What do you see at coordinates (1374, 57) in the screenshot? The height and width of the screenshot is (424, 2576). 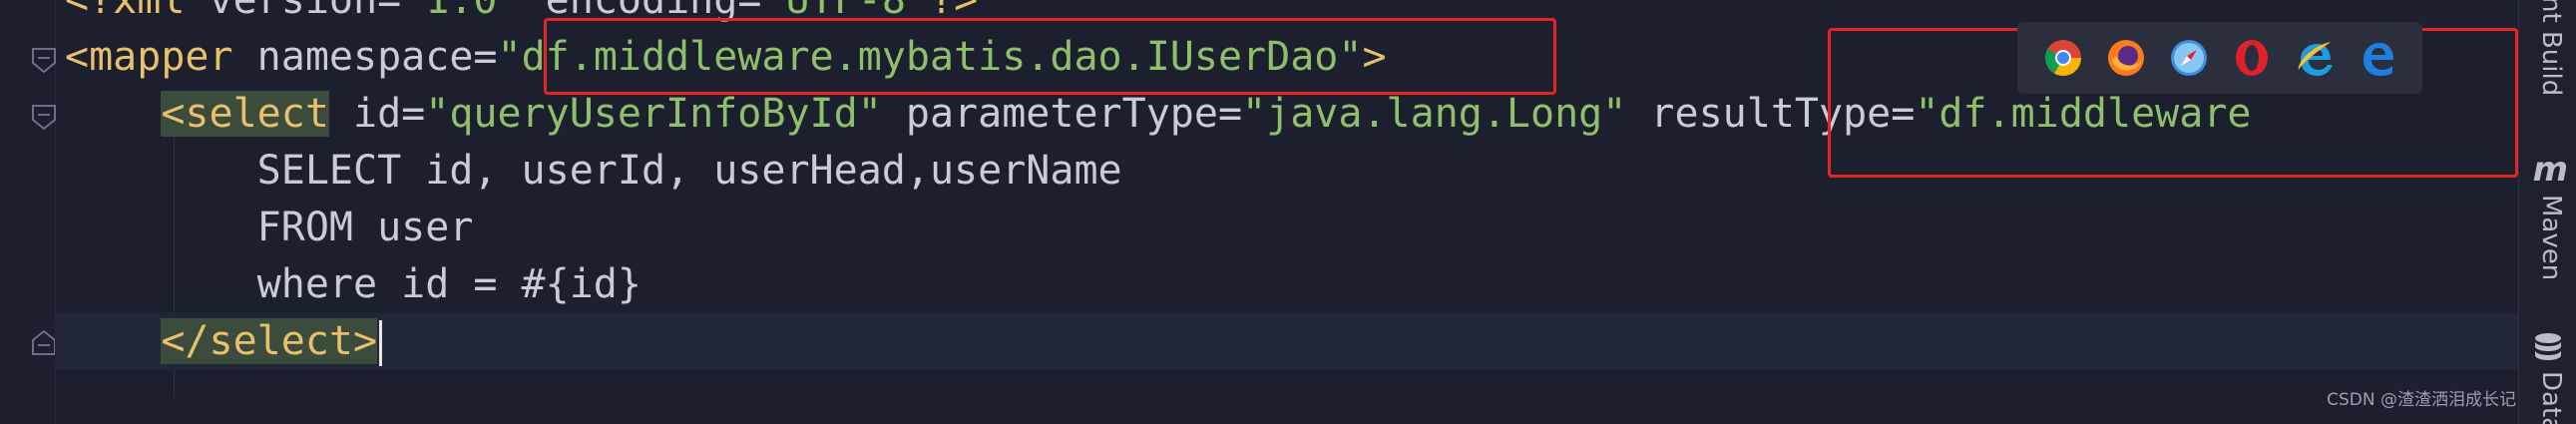 I see `code-token: >` at bounding box center [1374, 57].